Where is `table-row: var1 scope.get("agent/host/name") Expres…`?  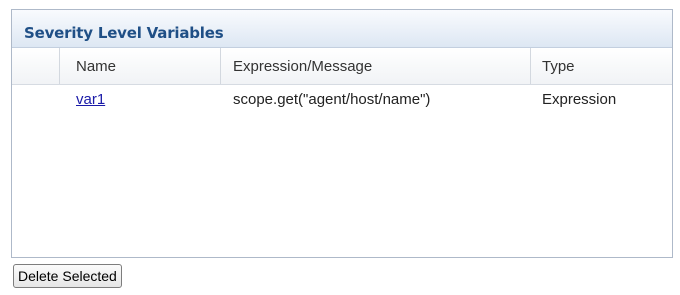
table-row: var1 scope.get("agent/host/name") Expres… is located at coordinates (342, 100).